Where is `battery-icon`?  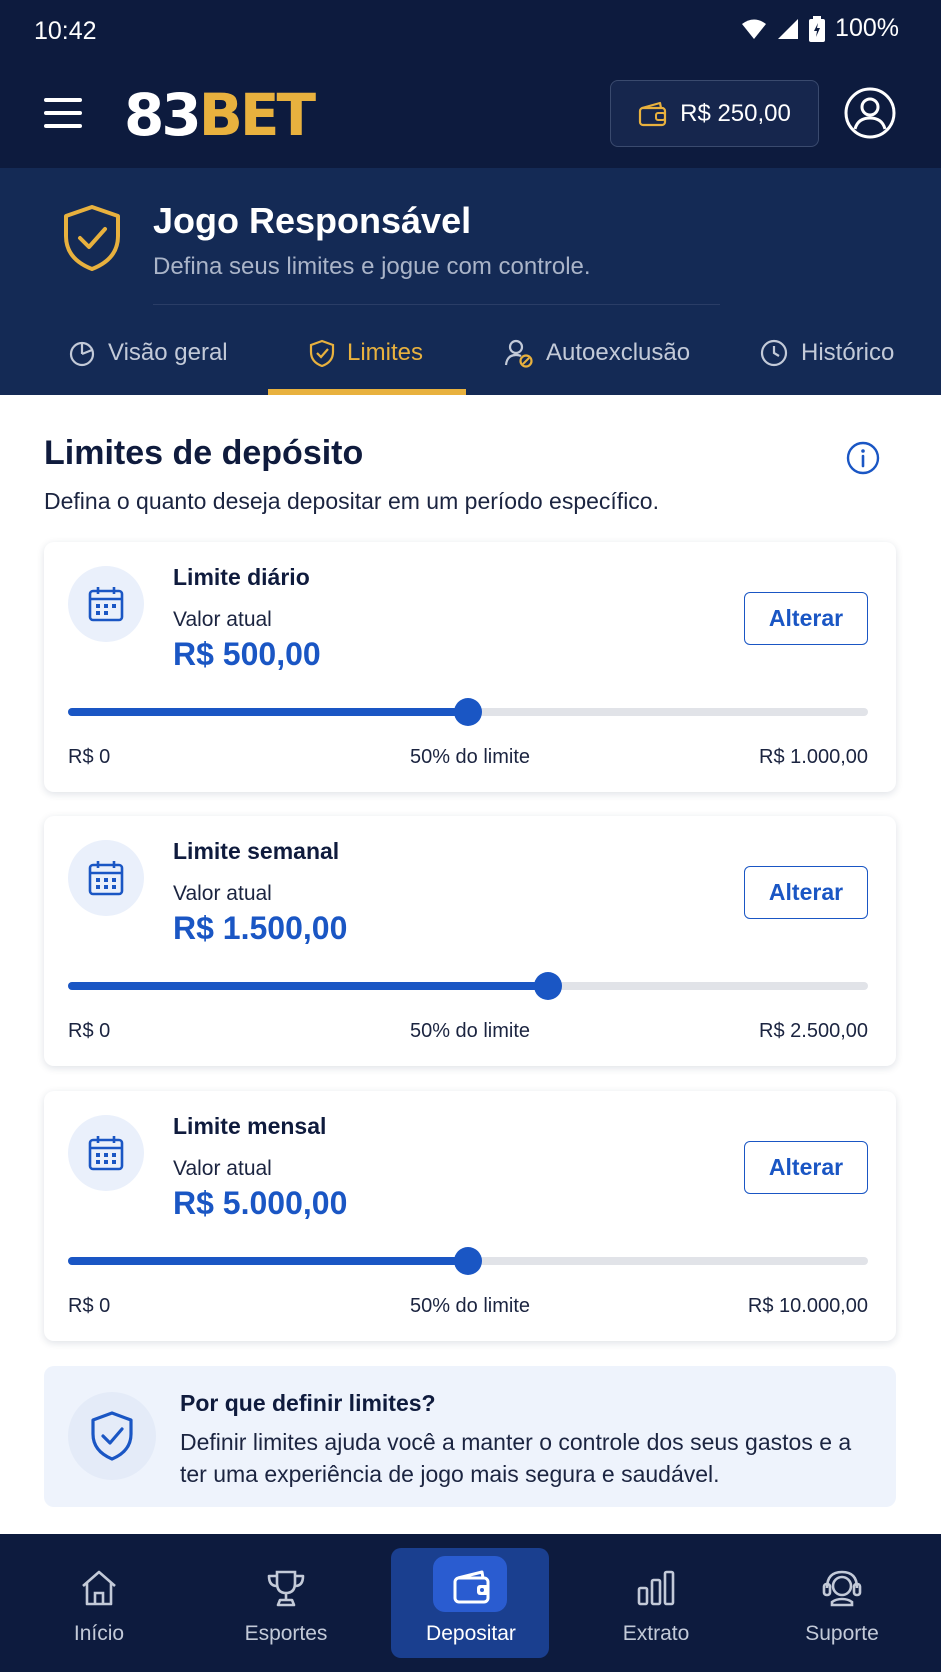
battery-icon is located at coordinates (817, 28).